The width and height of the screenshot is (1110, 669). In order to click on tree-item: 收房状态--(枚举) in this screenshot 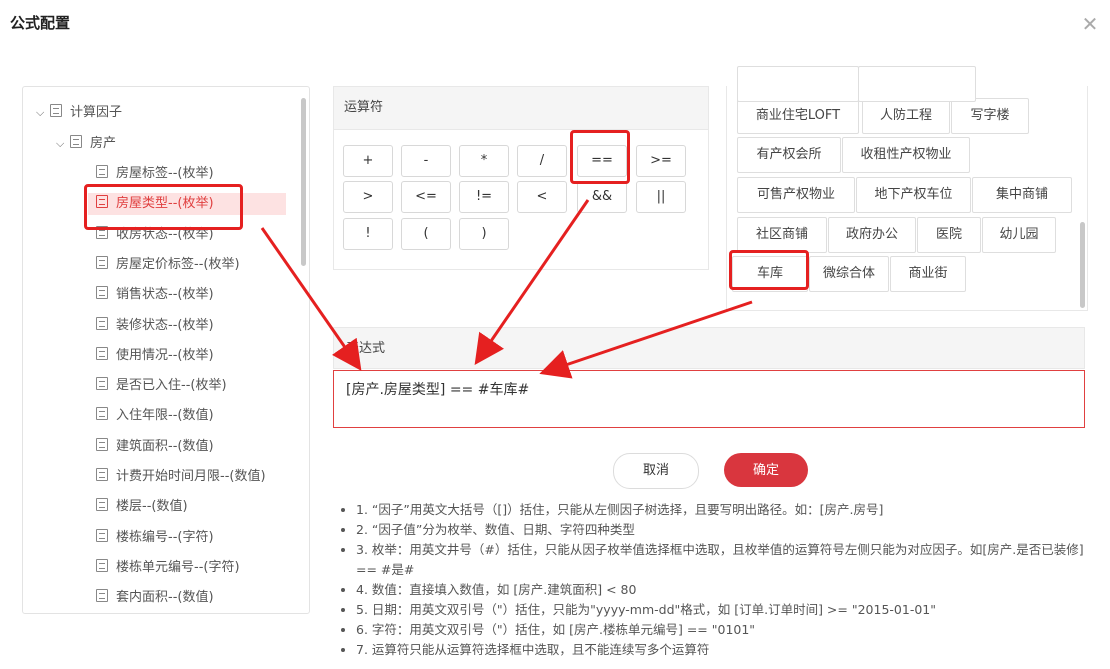, I will do `click(155, 235)`.